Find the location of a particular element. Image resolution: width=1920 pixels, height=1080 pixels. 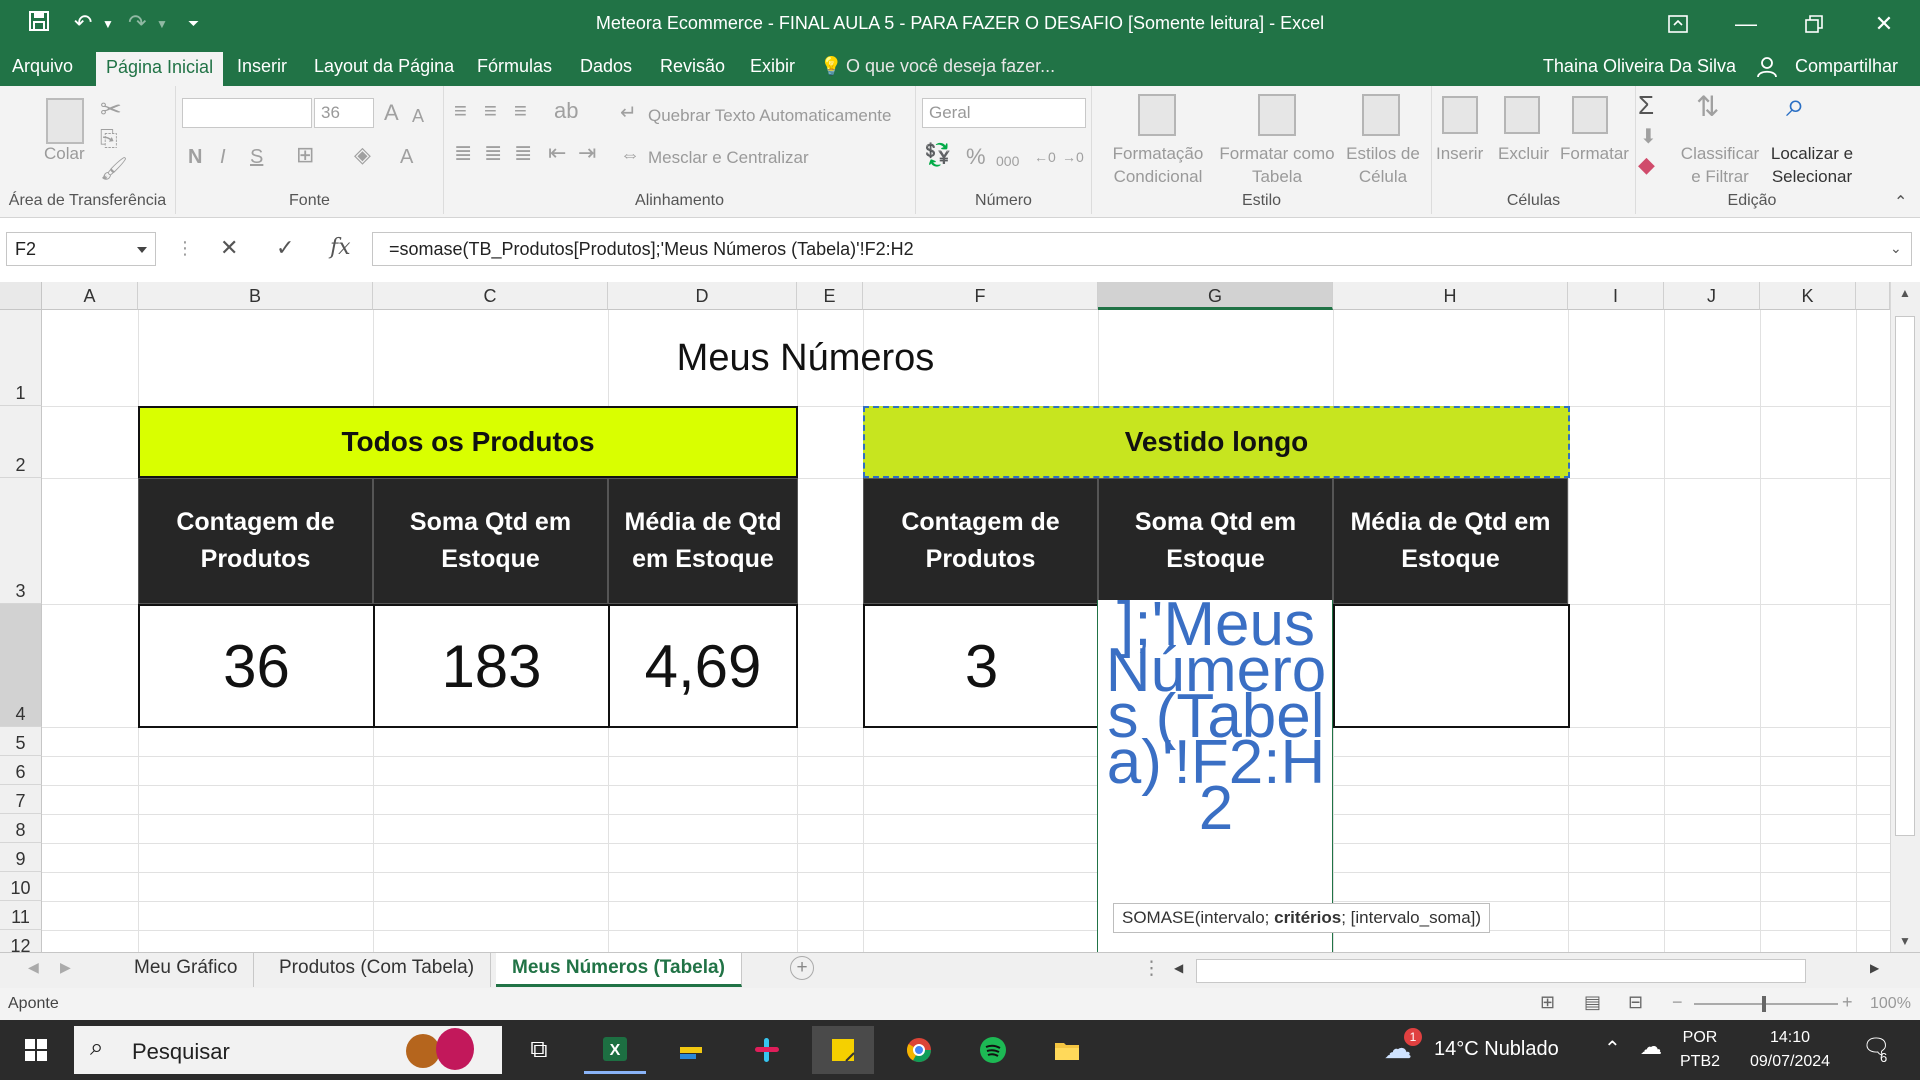

sheet-title: Meus Números is located at coordinates (805, 358).